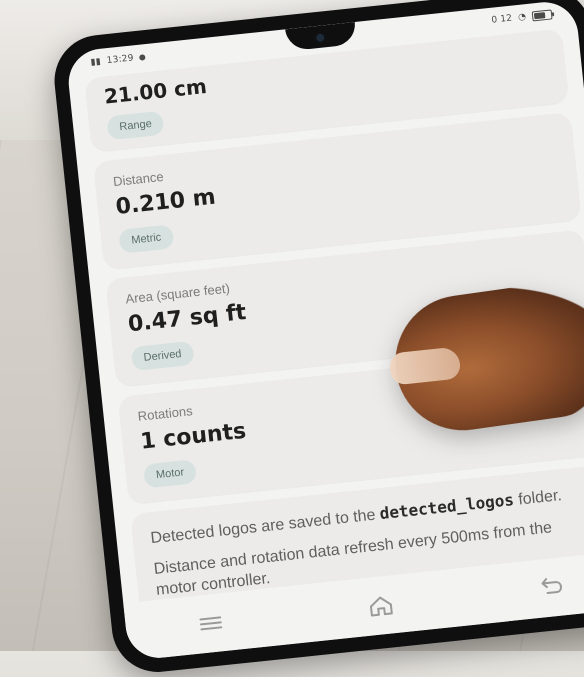 This screenshot has width=584, height=677. Describe the element at coordinates (540, 498) in the screenshot. I see `info-line-1-suffix: folder.` at that location.